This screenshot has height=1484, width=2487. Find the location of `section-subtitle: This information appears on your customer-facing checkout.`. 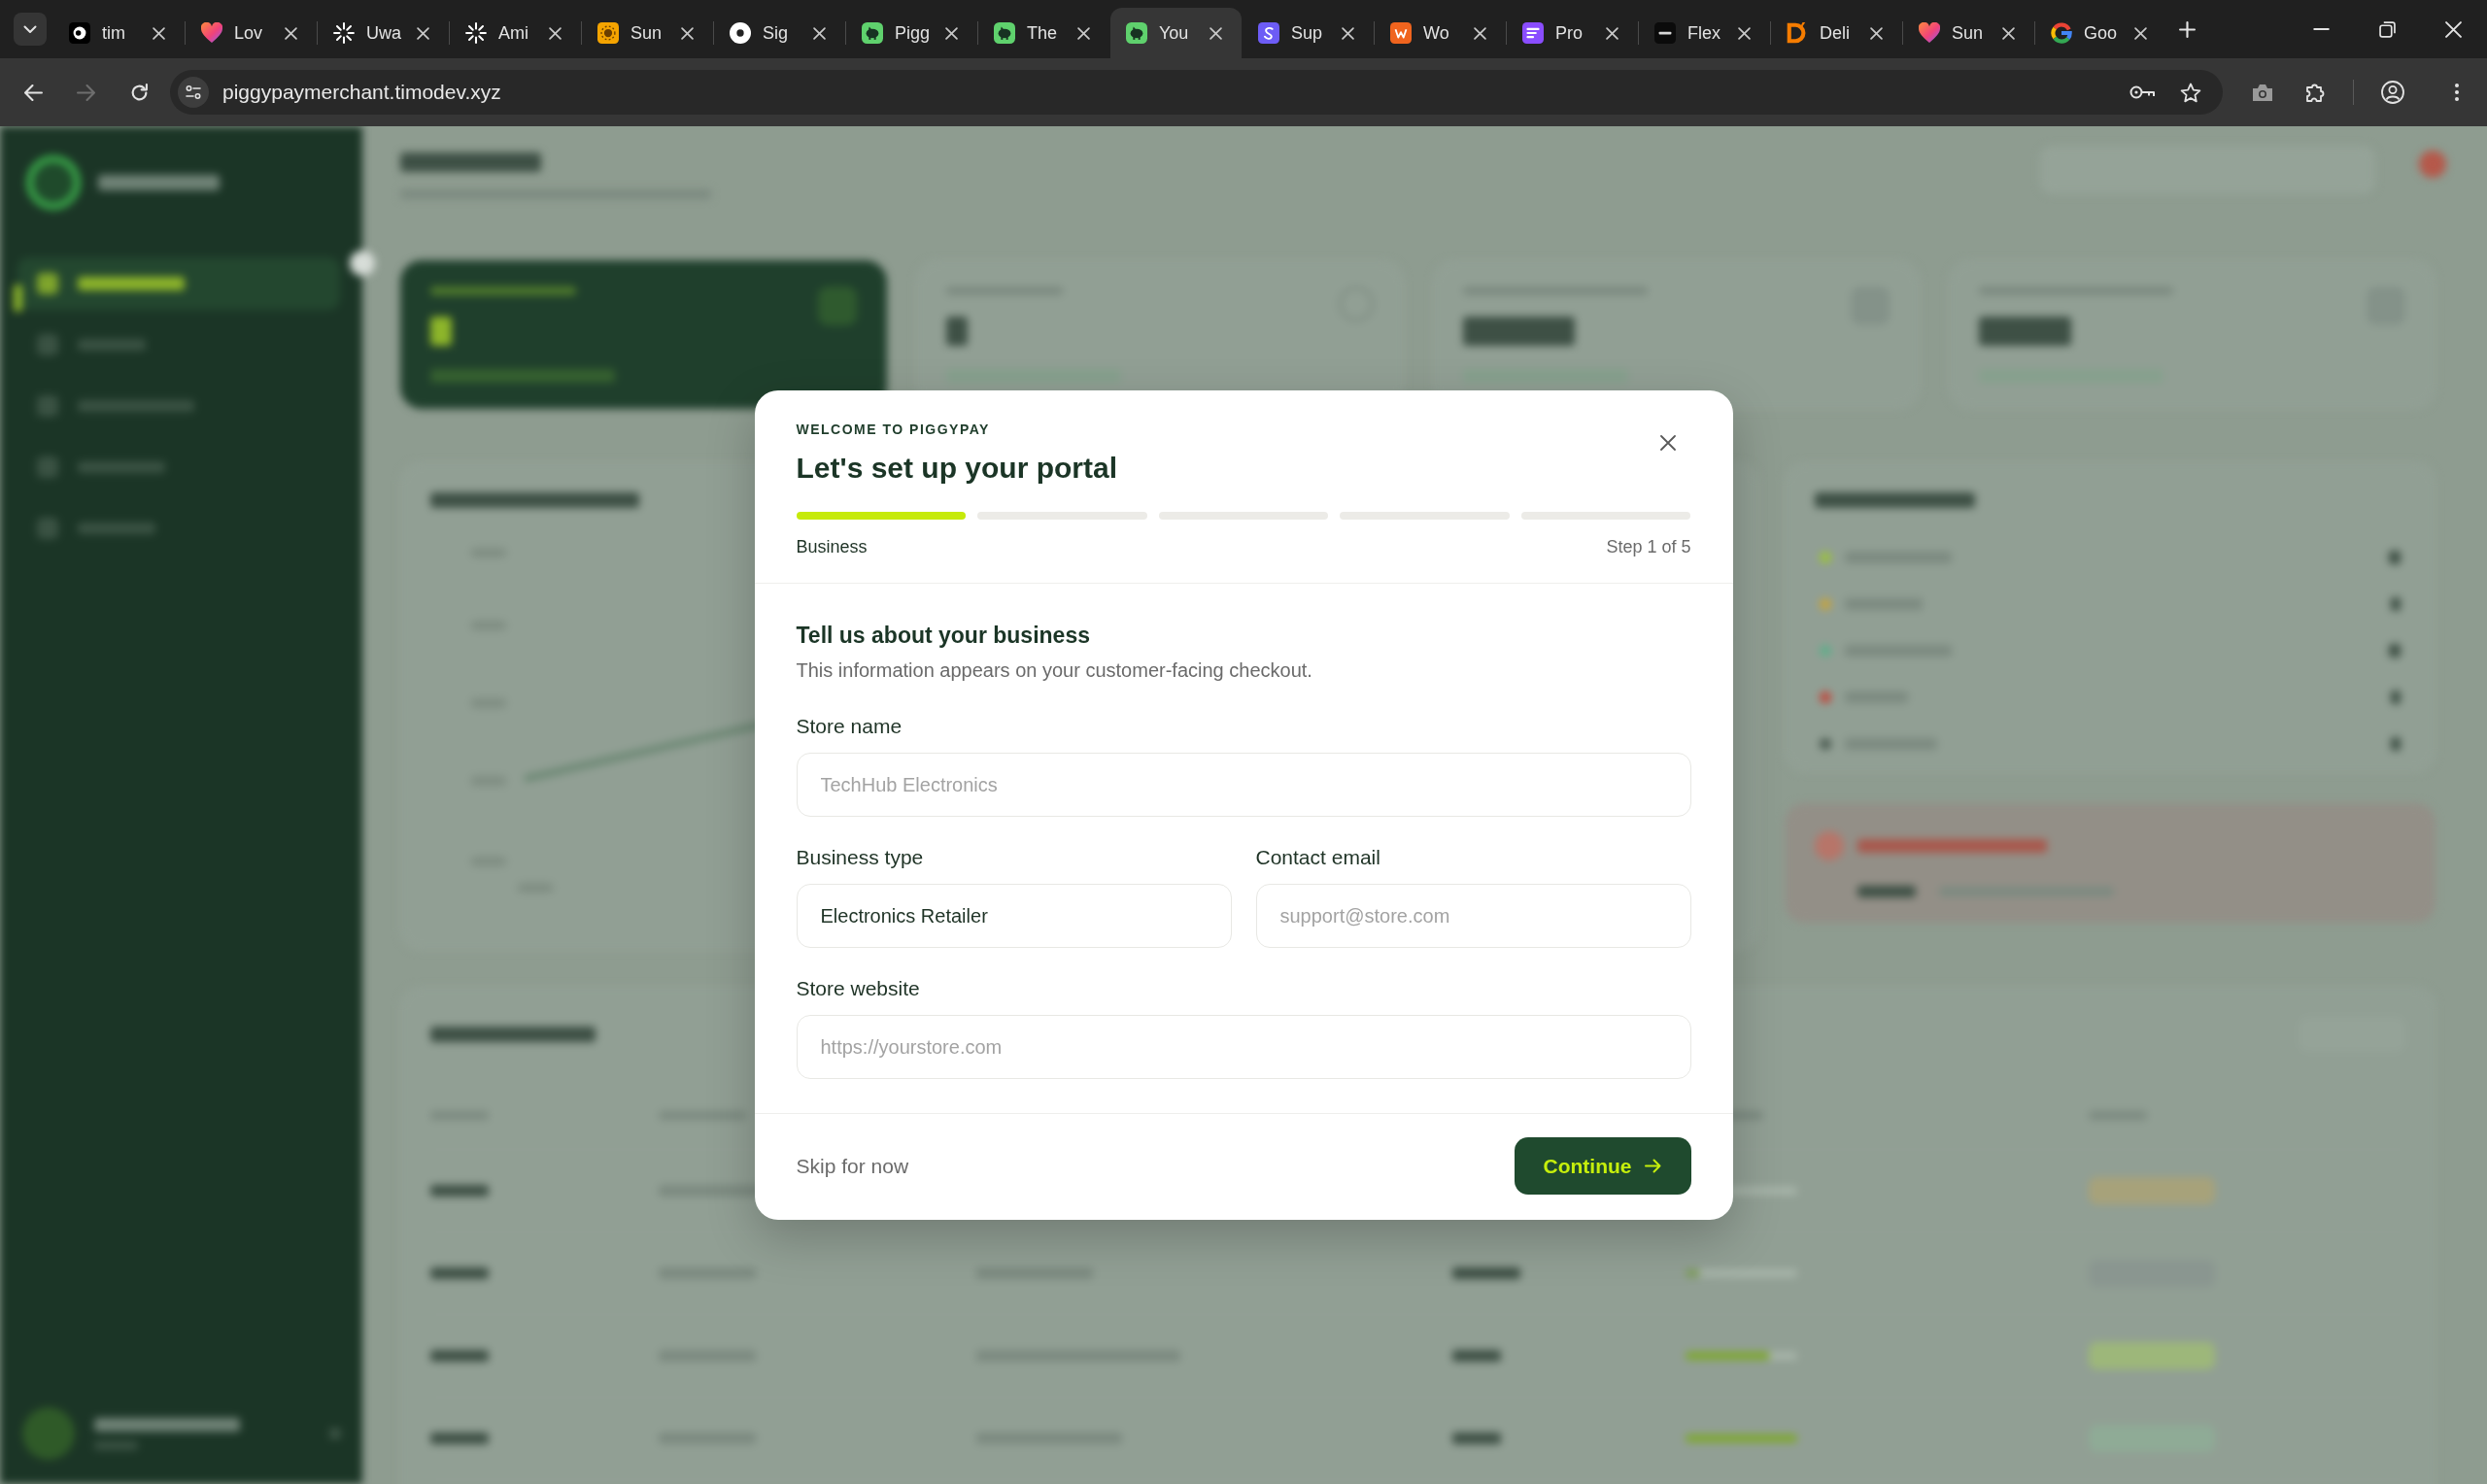

section-subtitle: This information appears on your customer-facing checkout. is located at coordinates (1054, 670).